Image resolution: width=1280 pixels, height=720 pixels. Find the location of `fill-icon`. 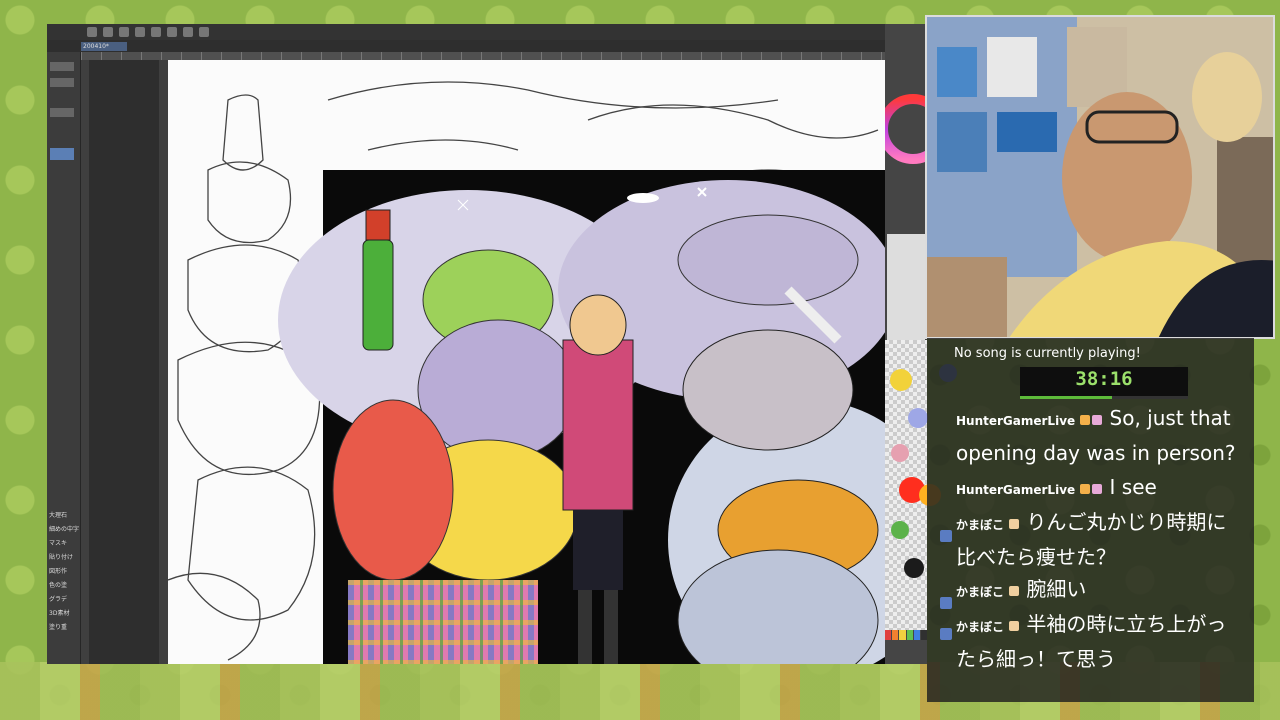

fill-icon is located at coordinates (188, 32).